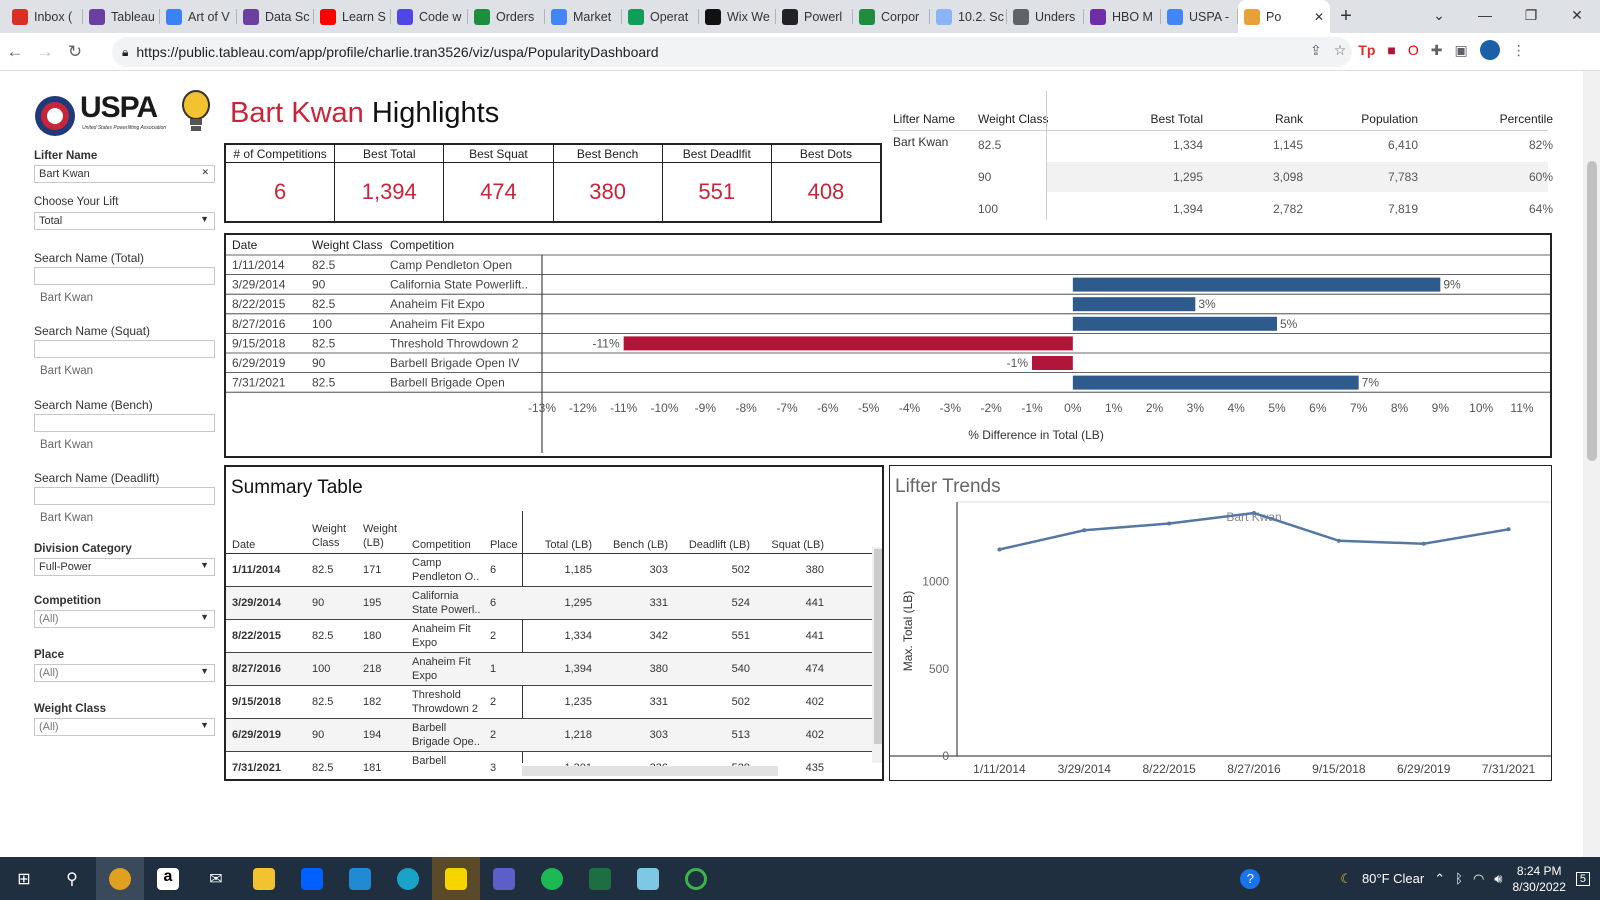 The image size is (1600, 900). Describe the element at coordinates (1045, 16) in the screenshot. I see `browser-tab: Unders` at that location.